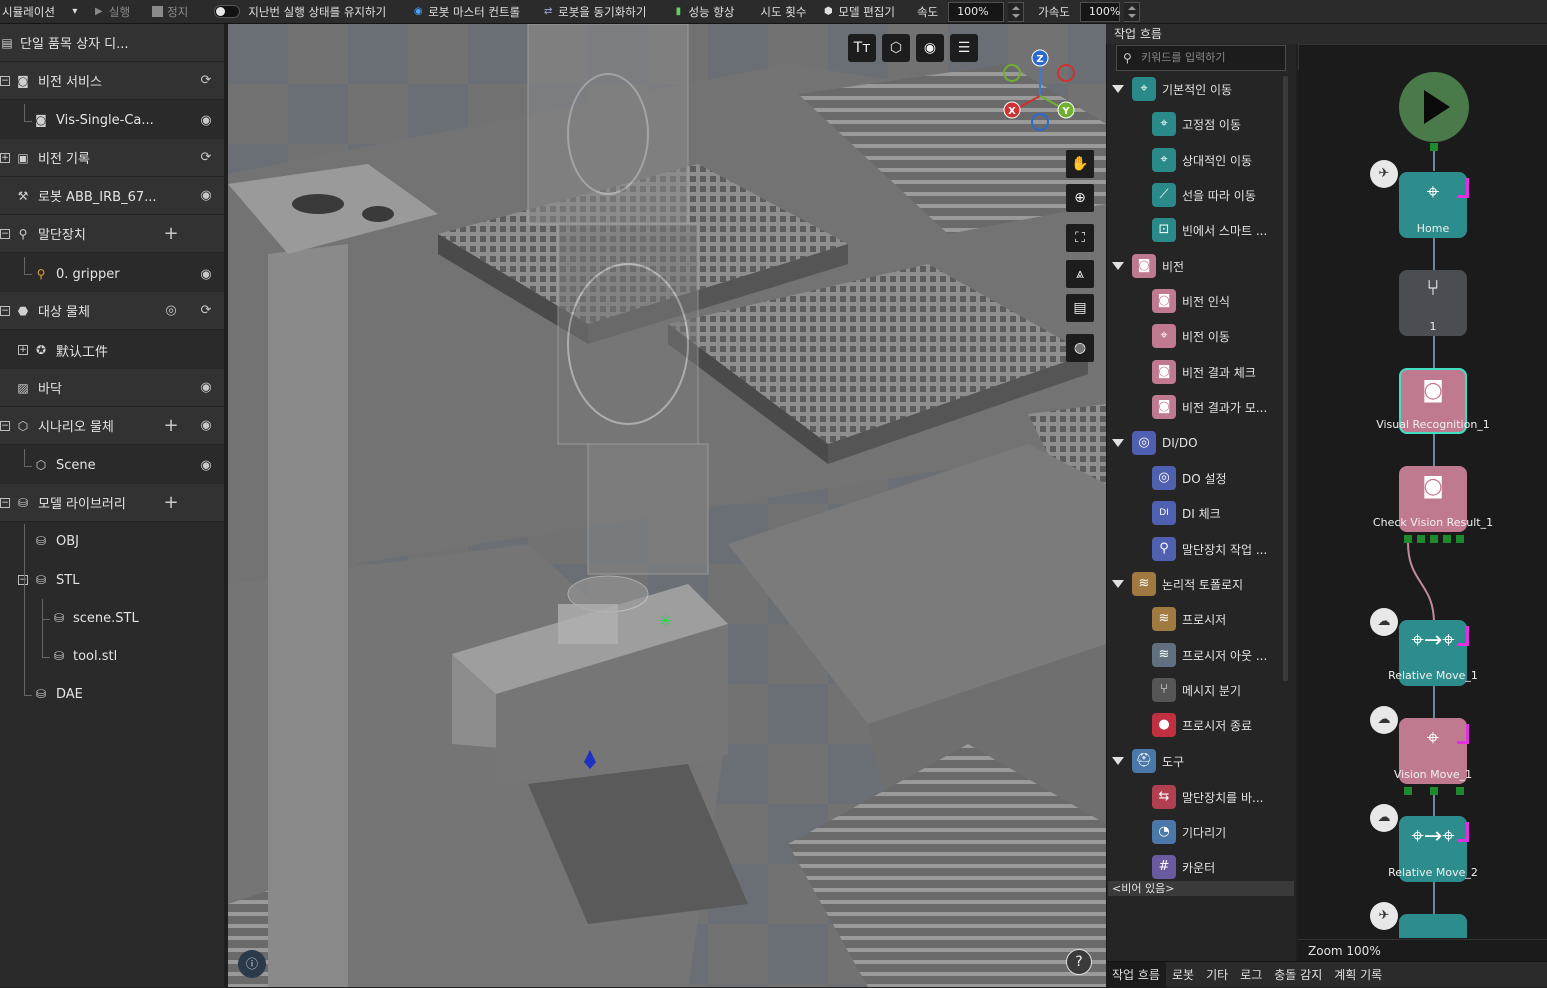 The image size is (1547, 988). I want to click on tree-default-workpiece: + ✪ 默认工件, so click(112, 350).